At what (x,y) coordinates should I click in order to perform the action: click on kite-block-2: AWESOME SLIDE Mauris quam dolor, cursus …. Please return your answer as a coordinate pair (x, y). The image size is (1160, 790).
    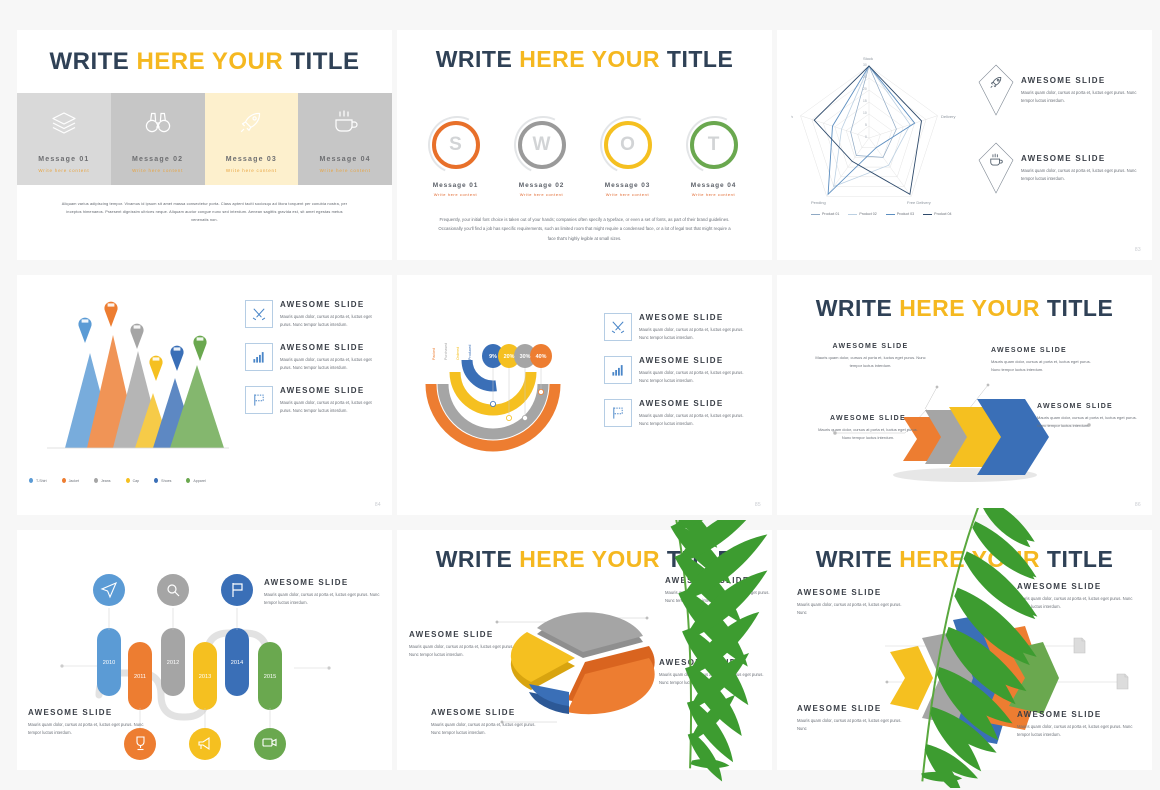
    Looking at the image, I should click on (1058, 168).